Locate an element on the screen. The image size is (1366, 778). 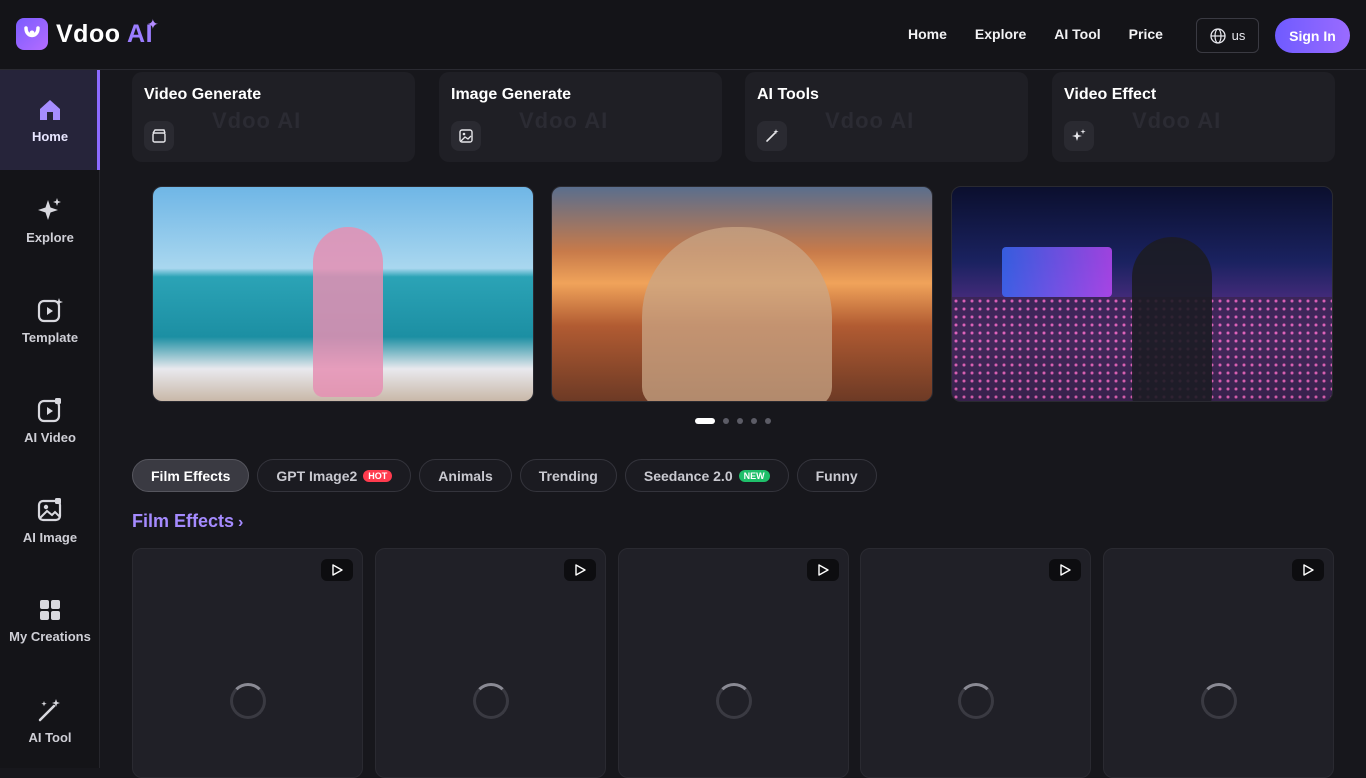
chip-label: GPT Image2 is located at coordinates (317, 475).